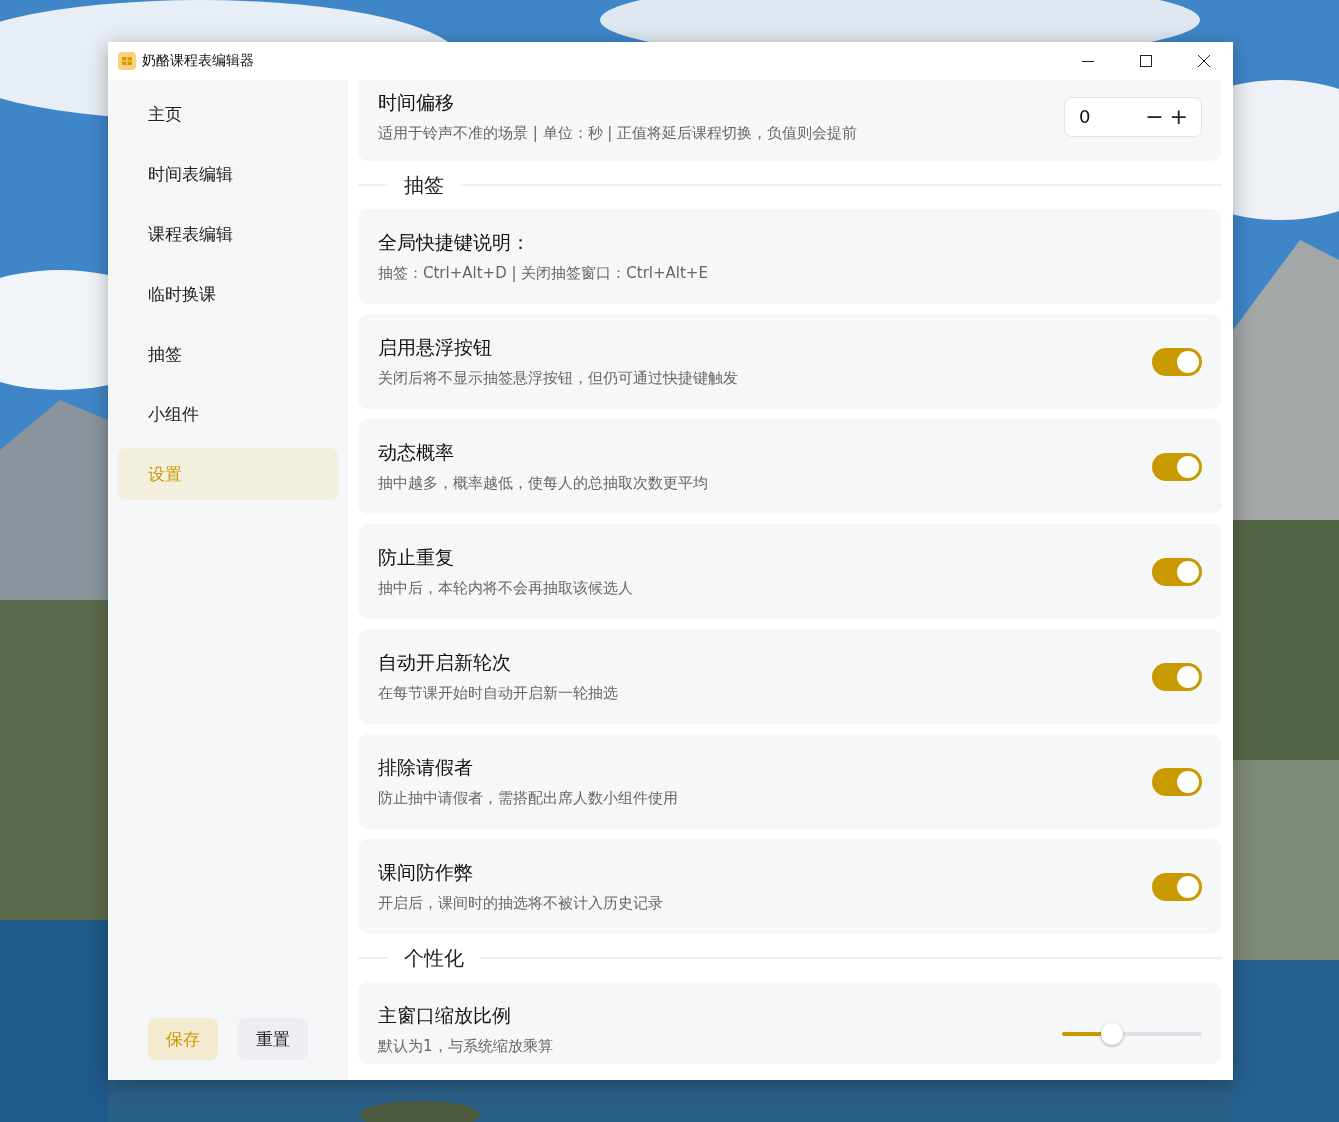  What do you see at coordinates (1204, 61) in the screenshot?
I see `close-icon` at bounding box center [1204, 61].